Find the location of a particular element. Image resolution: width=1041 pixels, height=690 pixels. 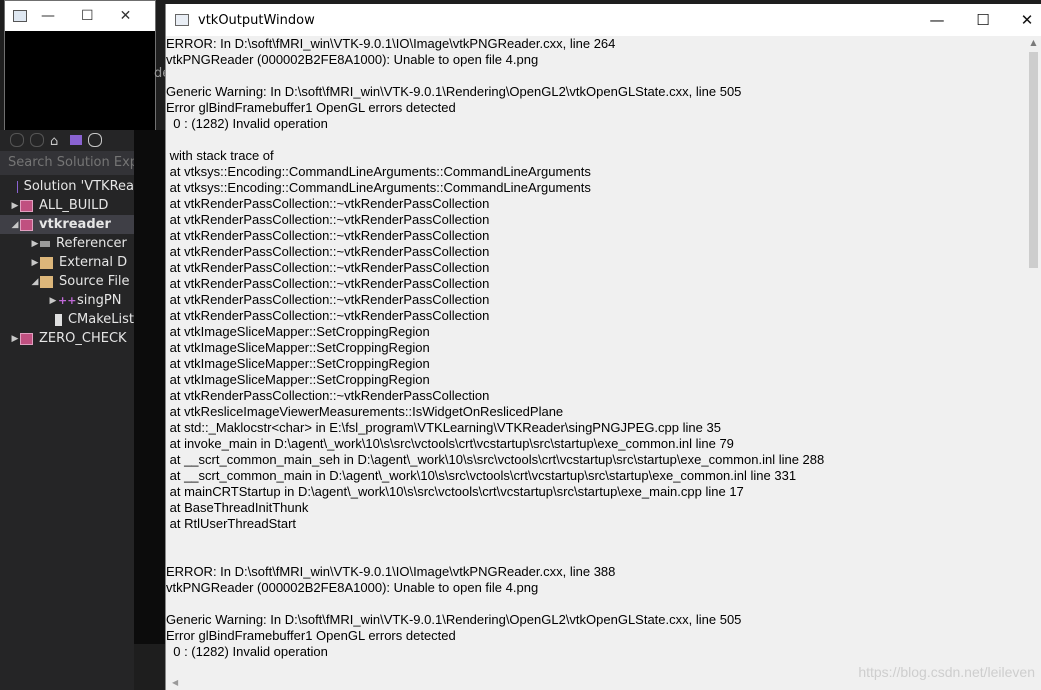

tree-item: ▶ singPN is located at coordinates (67, 300).